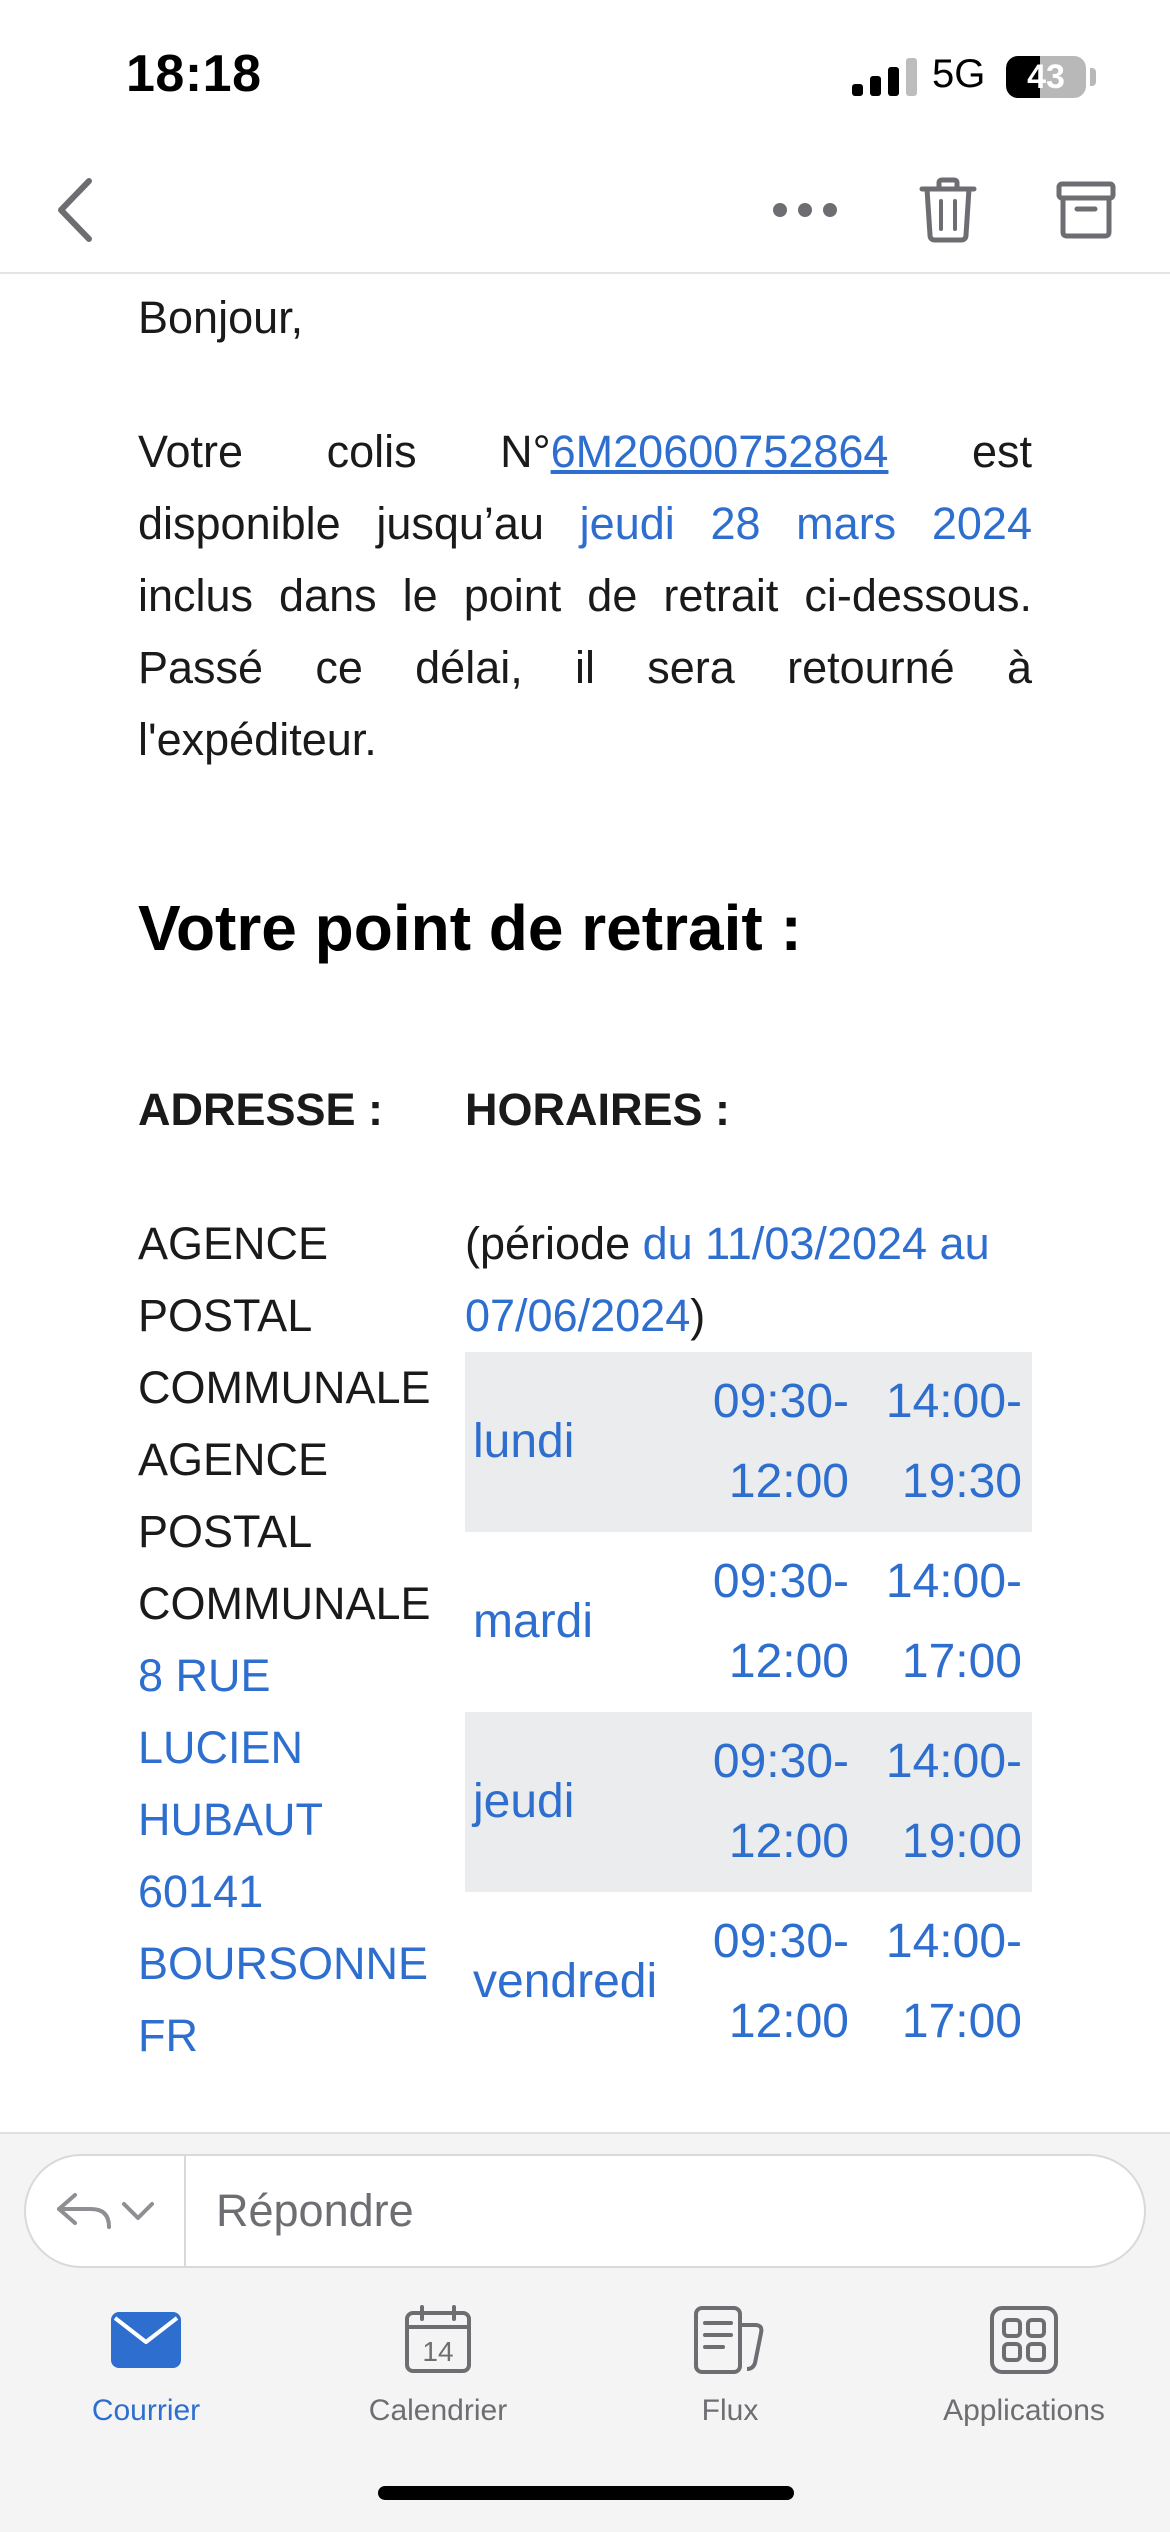 This screenshot has height=2532, width=1170. I want to click on address-link-line: HUBAUT, so click(298, 1820).